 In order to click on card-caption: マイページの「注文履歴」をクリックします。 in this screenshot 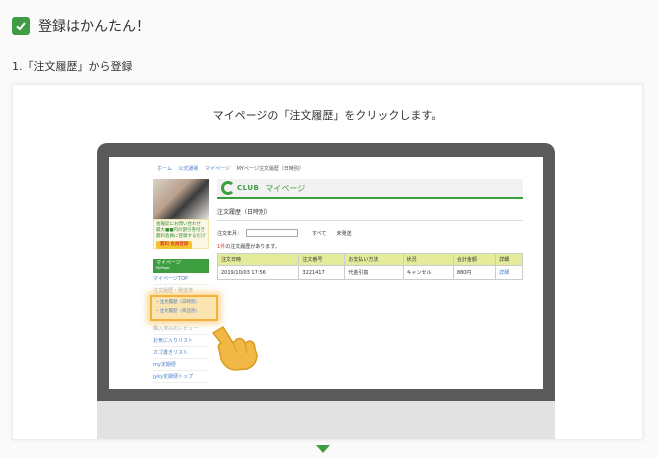, I will do `click(327, 115)`.